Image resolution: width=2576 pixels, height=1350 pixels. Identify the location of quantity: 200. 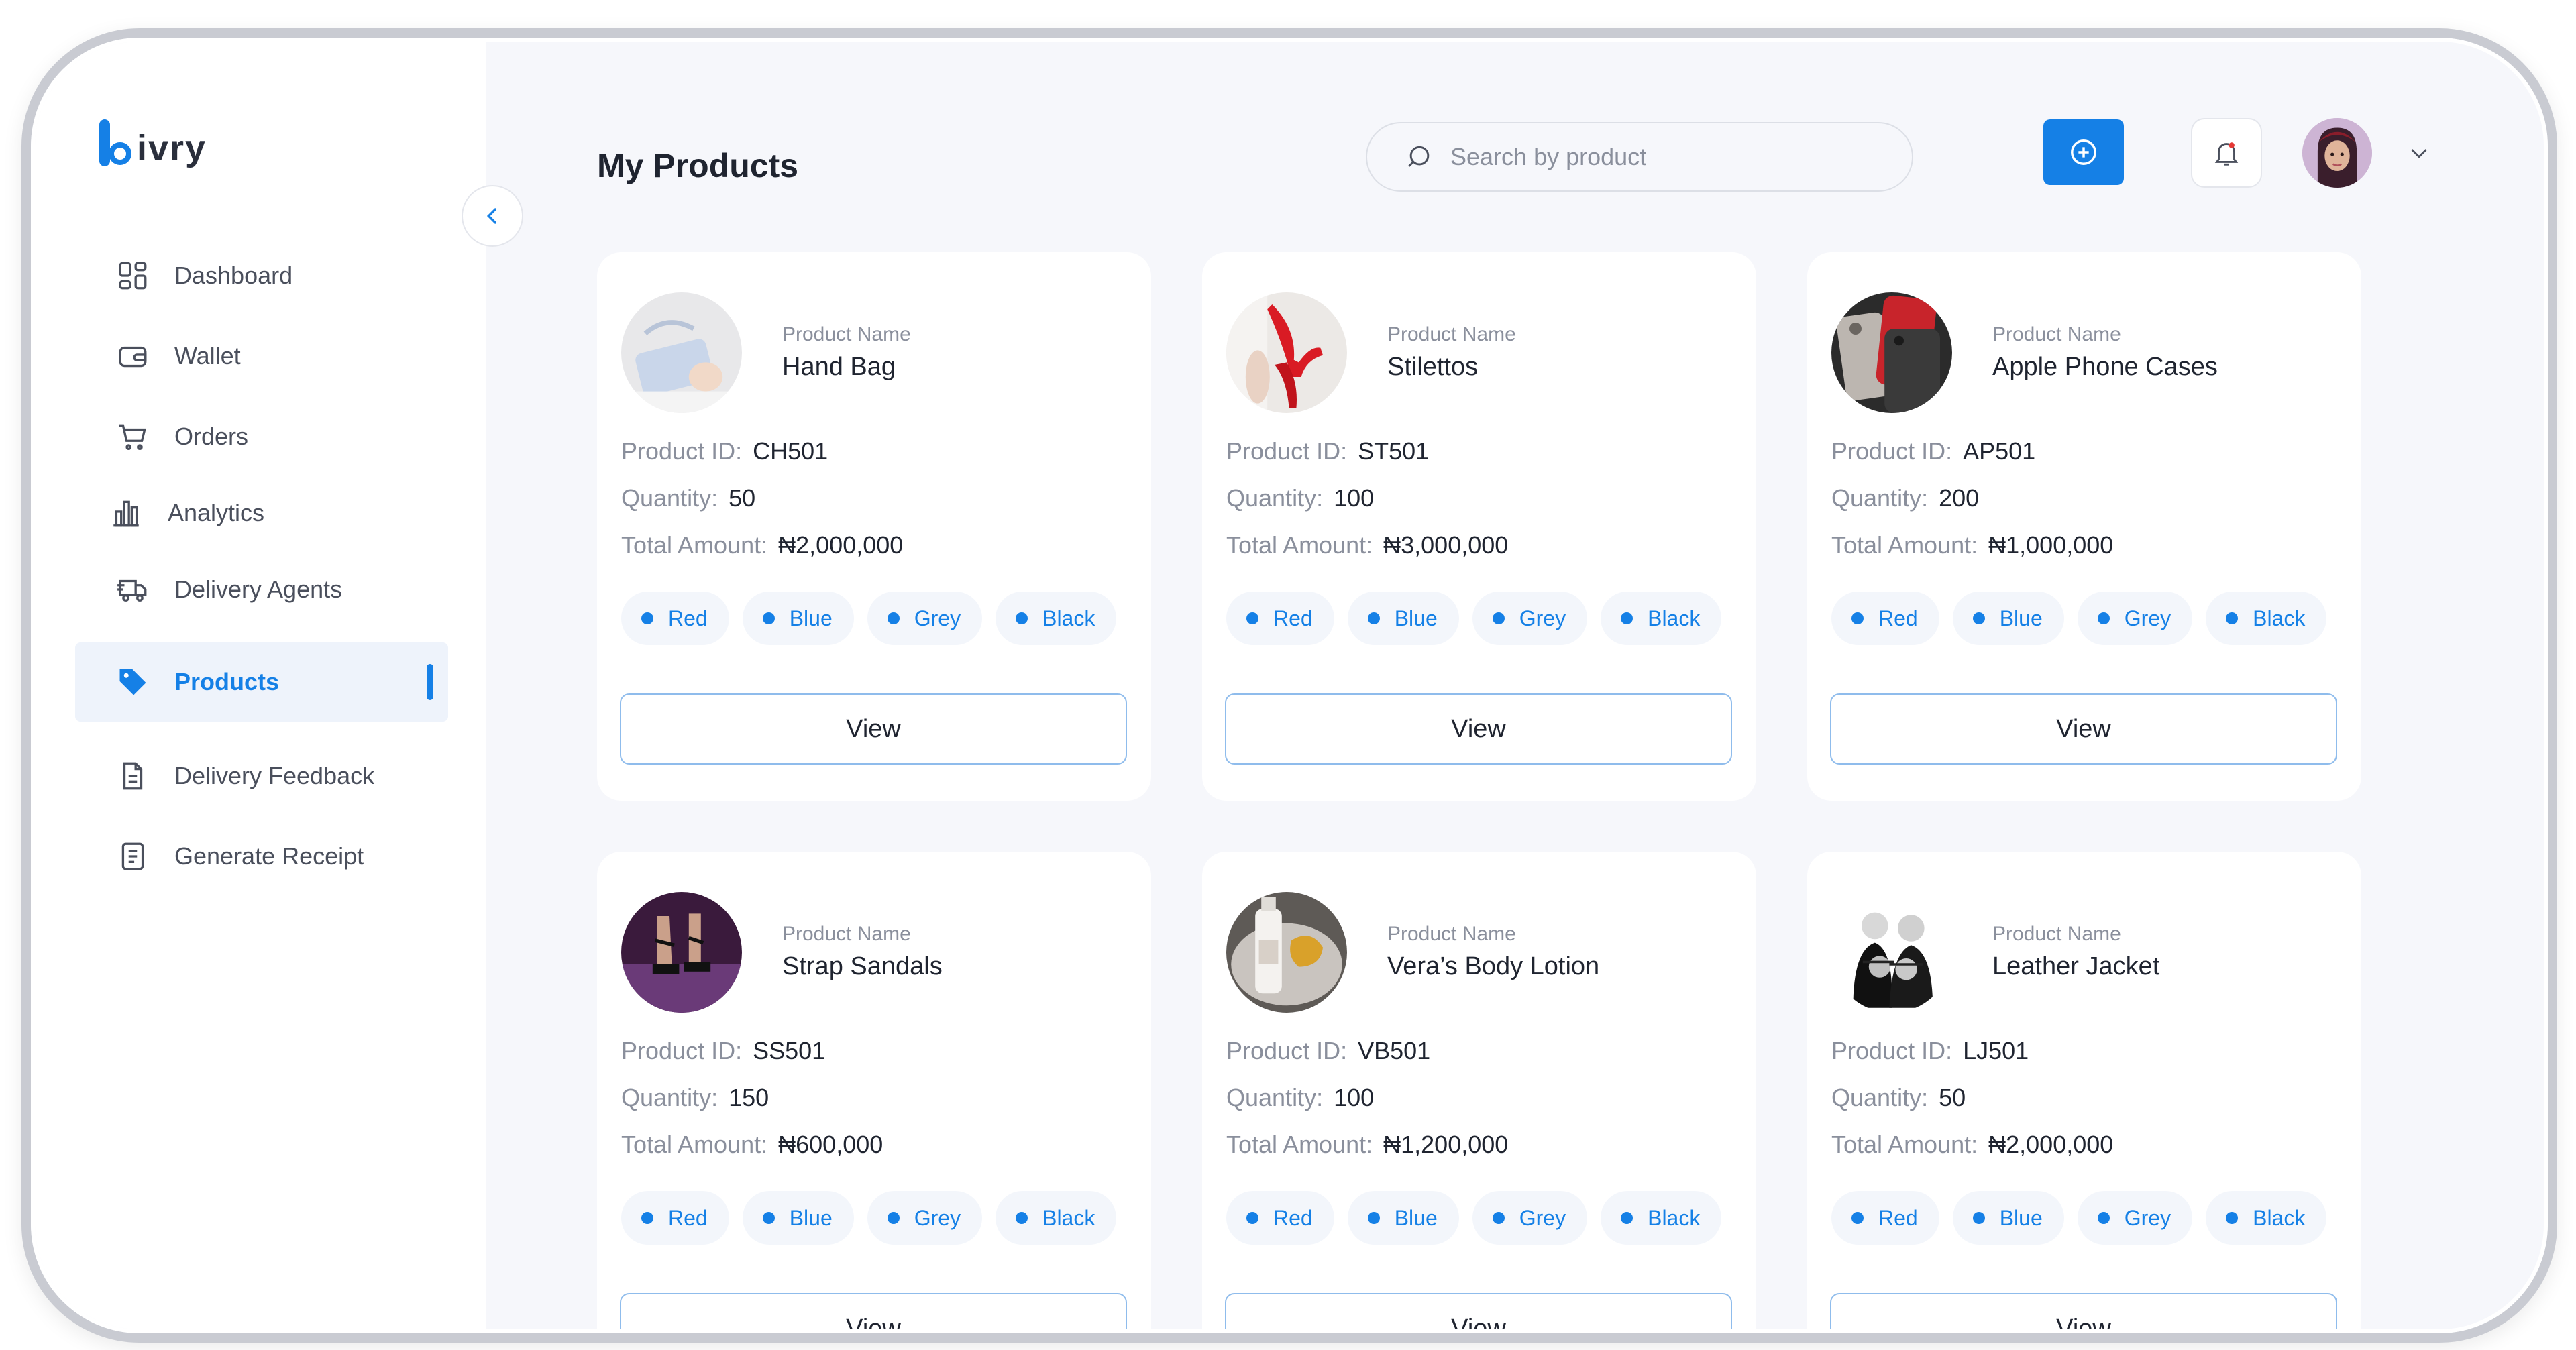
(1959, 498).